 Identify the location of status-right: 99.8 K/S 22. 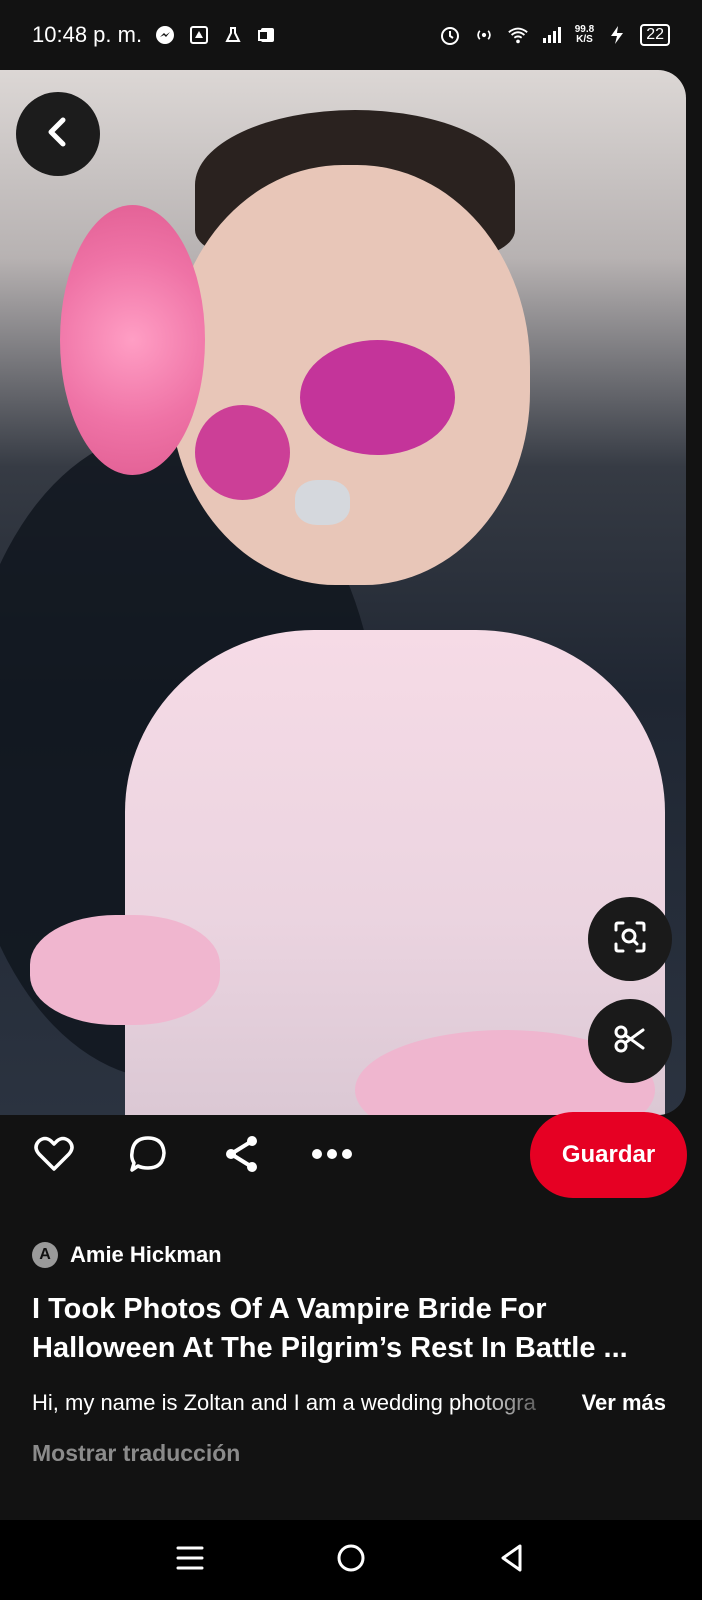
(554, 35).